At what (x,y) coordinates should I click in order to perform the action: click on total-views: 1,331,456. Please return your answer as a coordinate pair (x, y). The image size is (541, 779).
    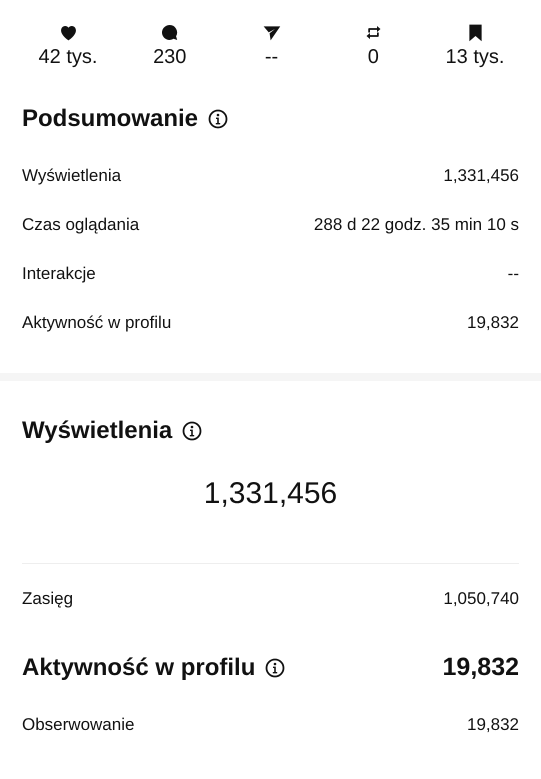
    Looking at the image, I should click on (270, 494).